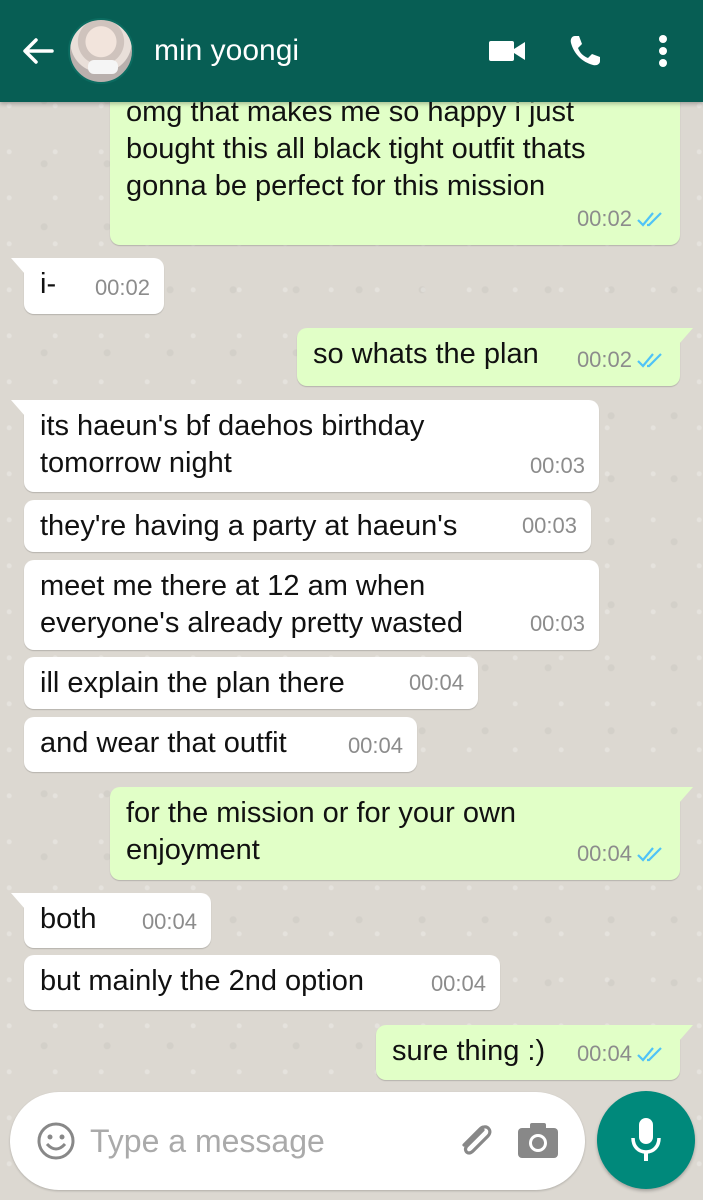  I want to click on chat-header: min yoongi, so click(351, 51).